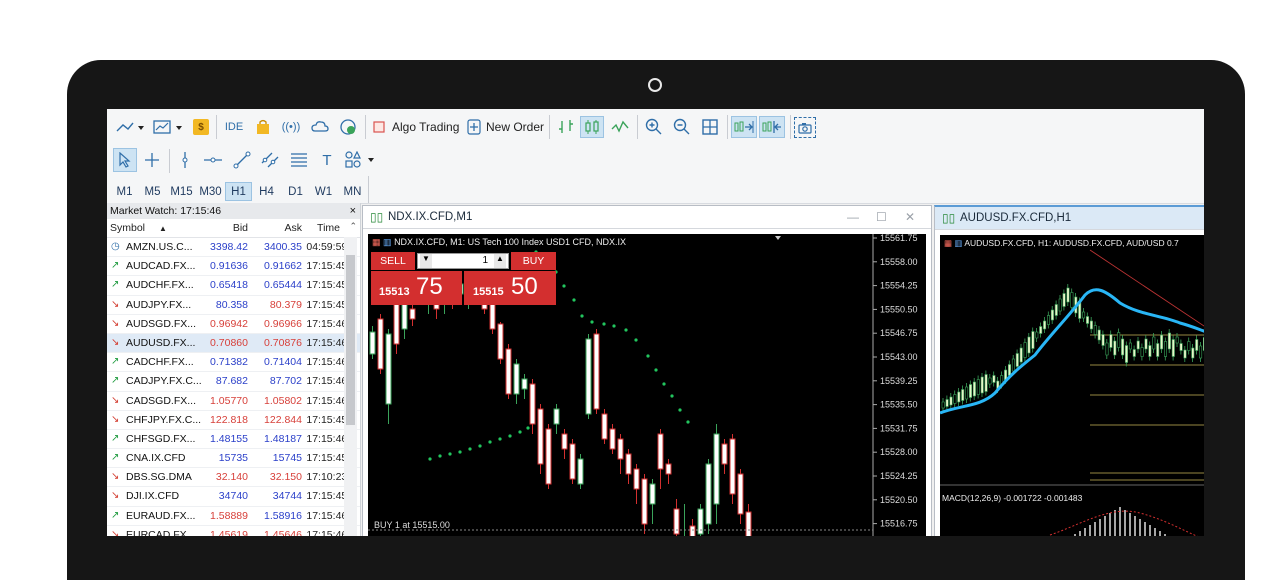 This screenshot has width=1278, height=580. What do you see at coordinates (899, 381) in the screenshot?
I see `price-tick-label: 15539.25` at bounding box center [899, 381].